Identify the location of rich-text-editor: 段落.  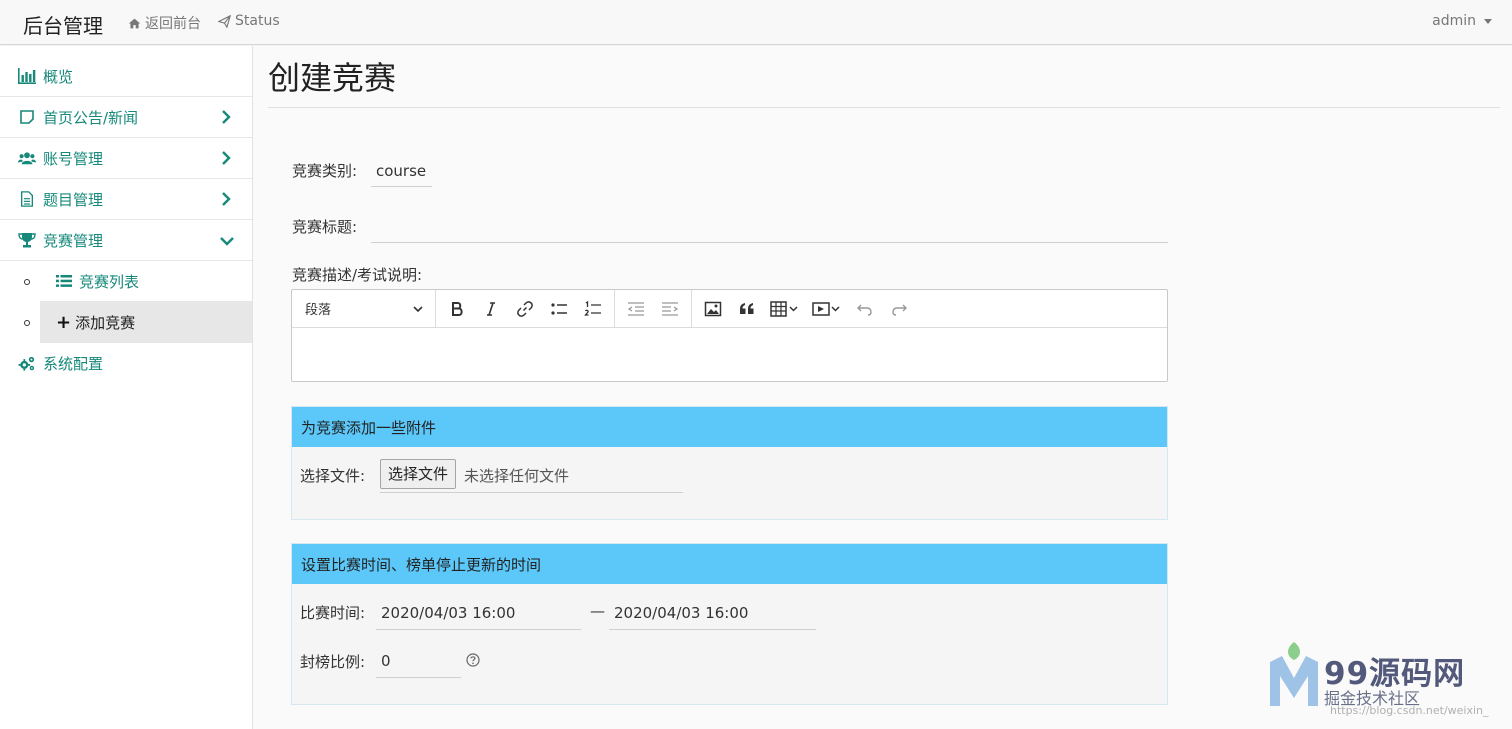
(729, 335).